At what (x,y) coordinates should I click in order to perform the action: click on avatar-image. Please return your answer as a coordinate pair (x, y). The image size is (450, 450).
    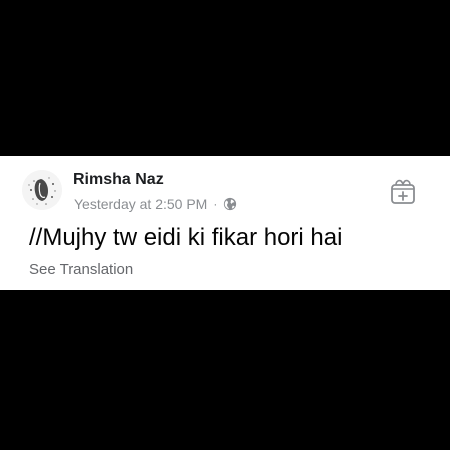
    Looking at the image, I should click on (42, 190).